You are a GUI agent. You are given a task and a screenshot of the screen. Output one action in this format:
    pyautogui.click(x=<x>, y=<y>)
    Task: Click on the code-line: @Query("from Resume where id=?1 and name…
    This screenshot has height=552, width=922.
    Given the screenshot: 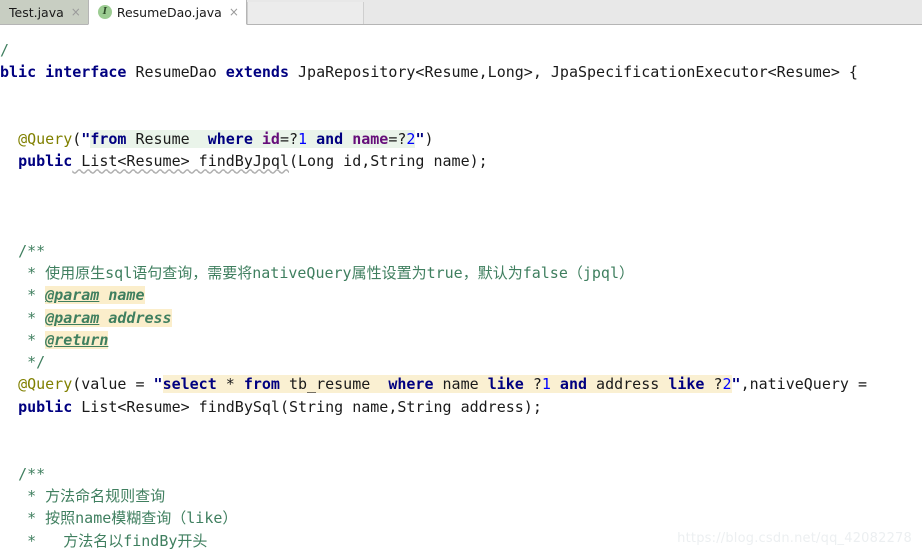 What is the action you would take?
    pyautogui.click(x=461, y=139)
    